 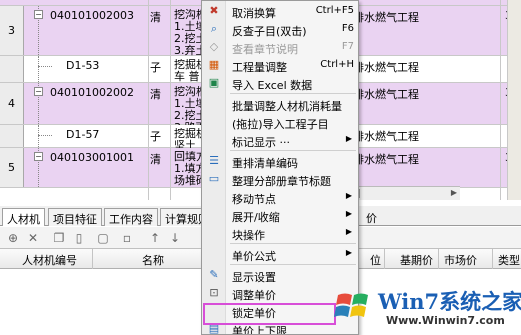 What do you see at coordinates (375, 260) in the screenshot?
I see `col-unit: 位` at bounding box center [375, 260].